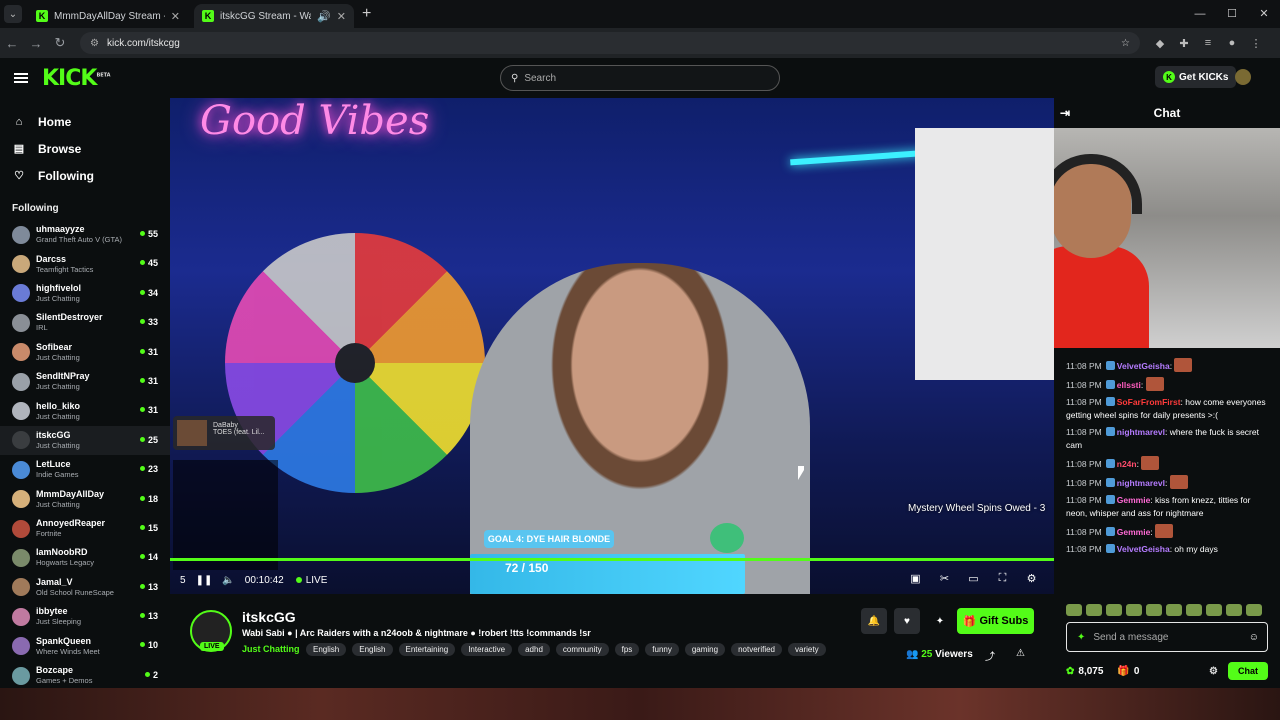  Describe the element at coordinates (1208, 43) in the screenshot. I see `media-icon: ≡` at that location.